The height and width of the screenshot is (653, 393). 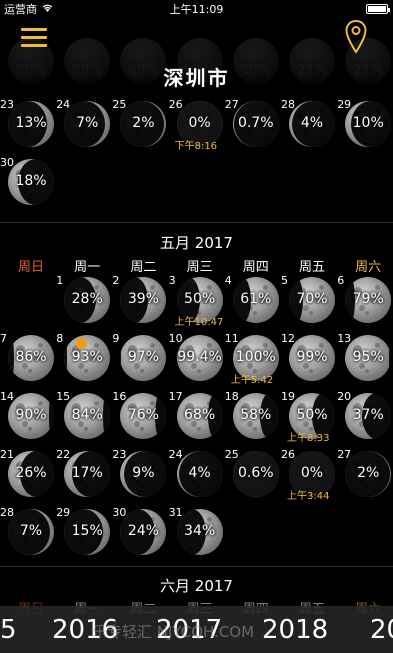 I want to click on illumination-percent: 2%, so click(x=143, y=123).